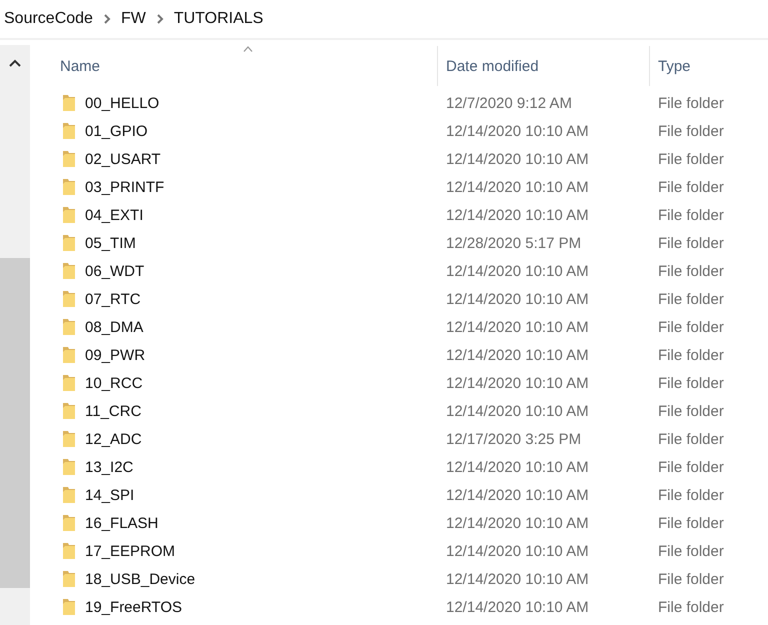 This screenshot has height=625, width=768. I want to click on file-name: 01_GPIO, so click(116, 131).